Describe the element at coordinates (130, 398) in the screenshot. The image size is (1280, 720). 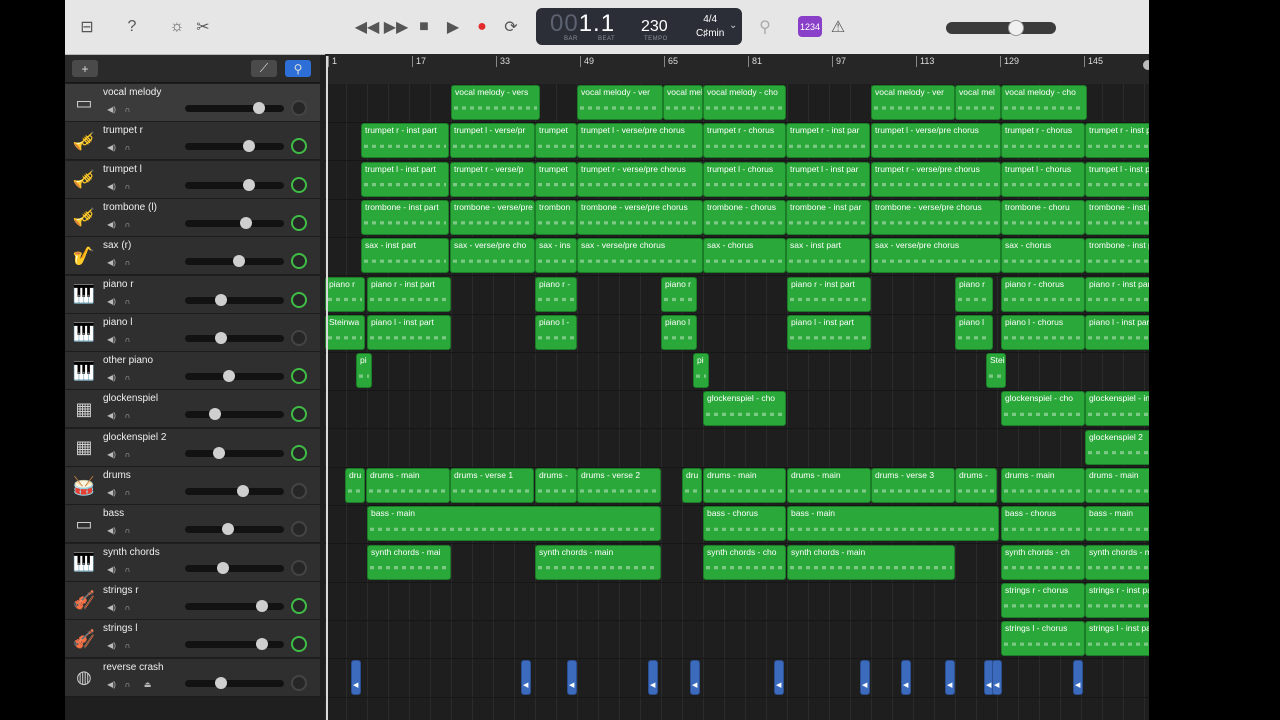
I see `track-name: glockenspiel` at that location.